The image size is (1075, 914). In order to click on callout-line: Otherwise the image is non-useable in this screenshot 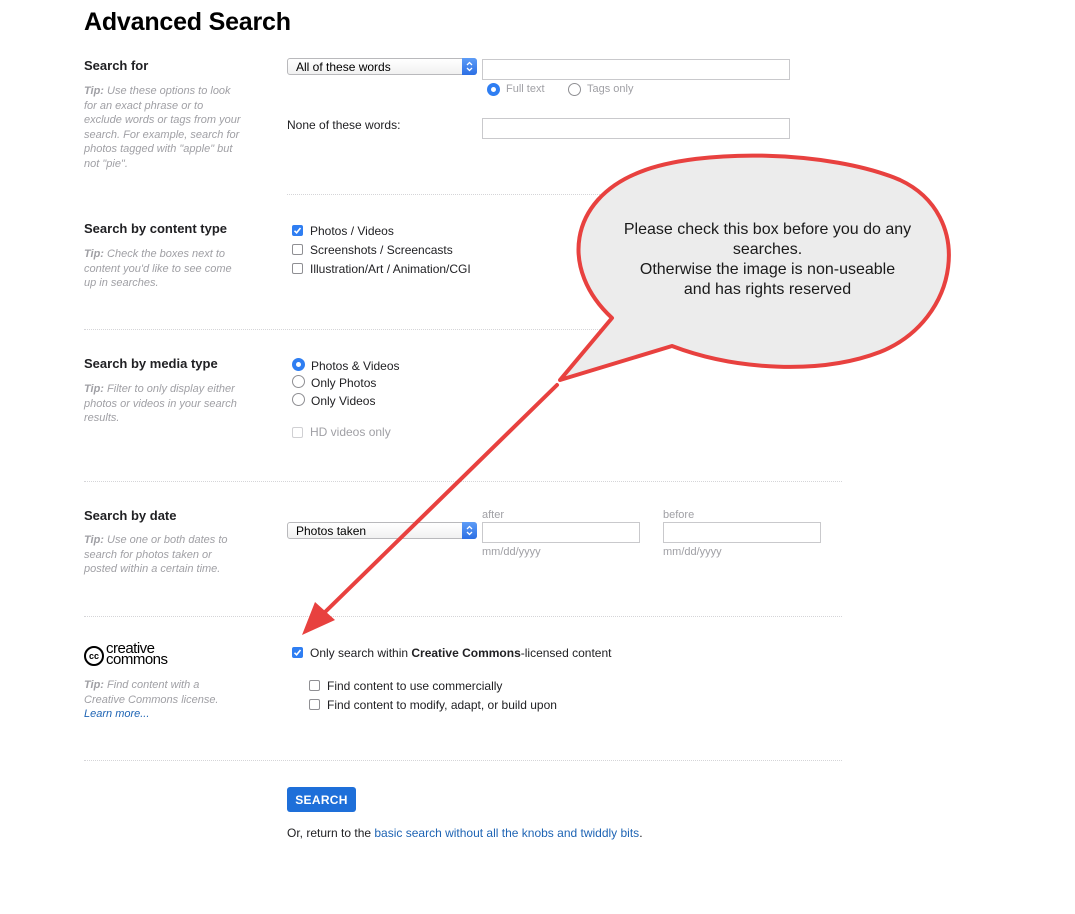, I will do `click(767, 269)`.